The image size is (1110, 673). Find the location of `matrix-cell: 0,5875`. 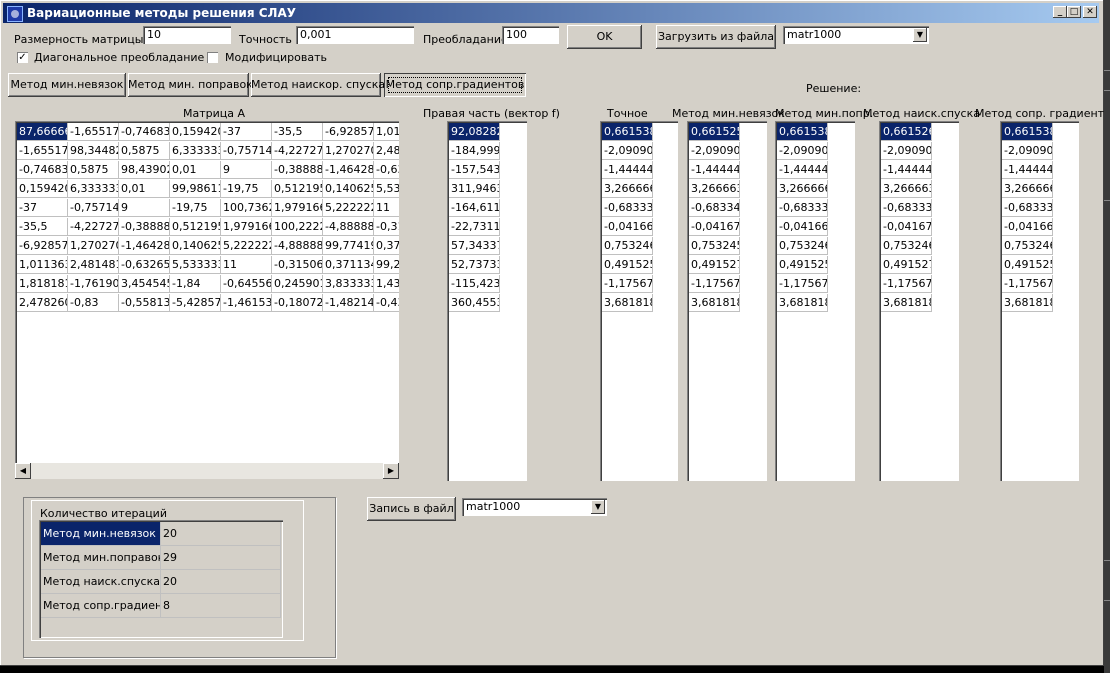

matrix-cell: 0,5875 is located at coordinates (93, 170).